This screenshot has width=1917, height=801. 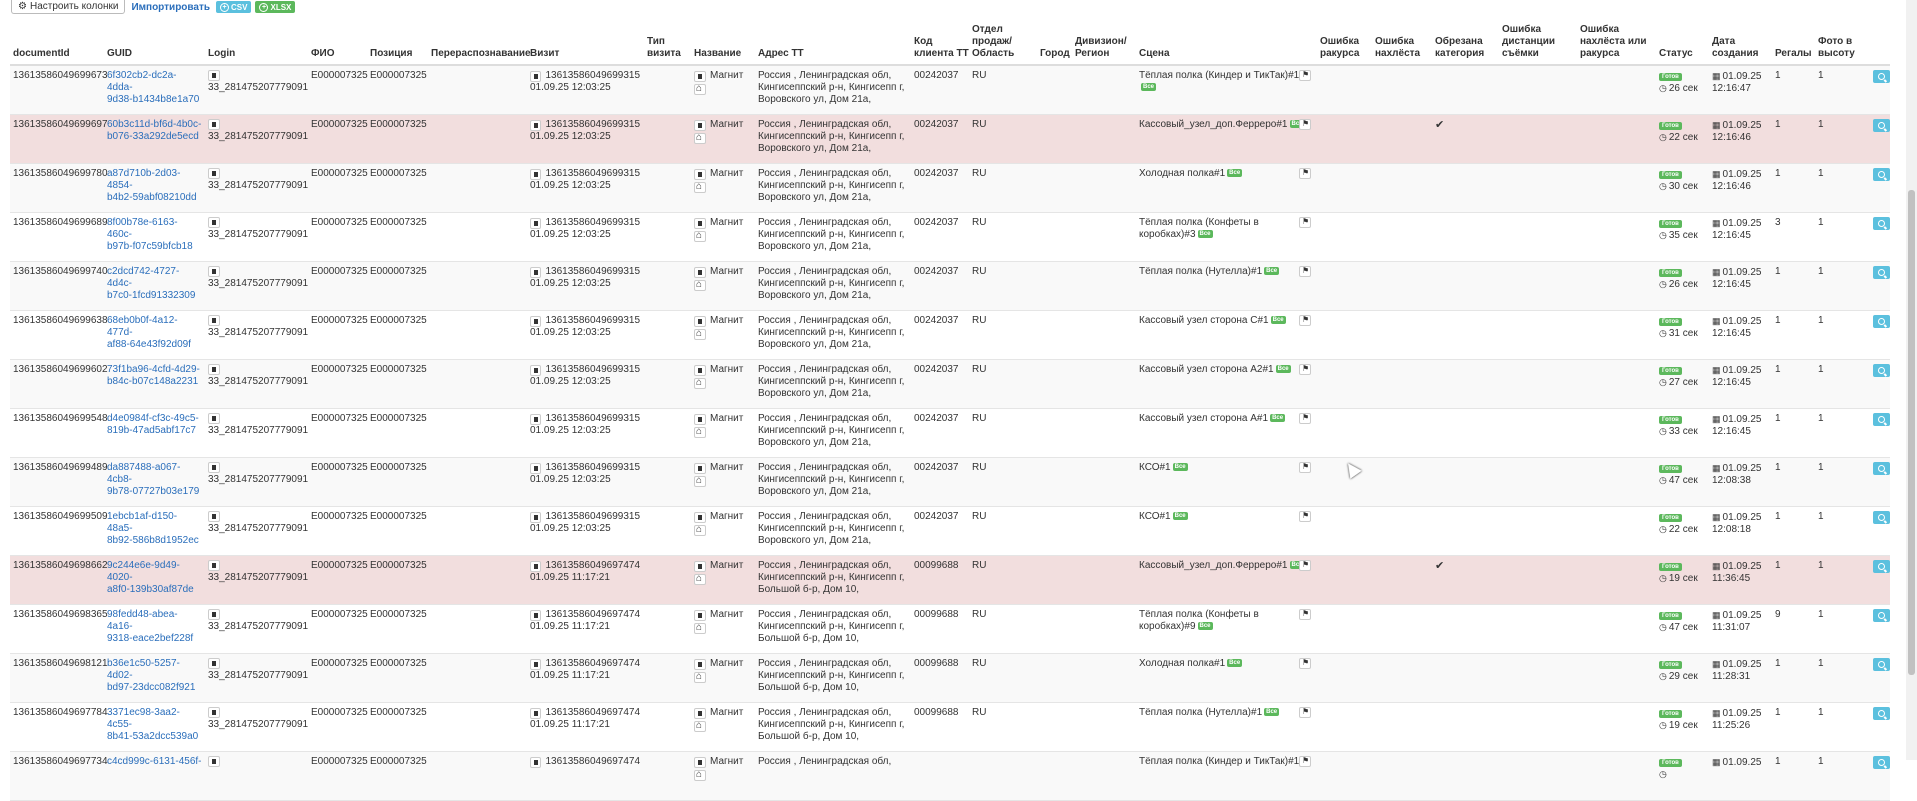 What do you see at coordinates (585, 54) in the screenshot?
I see `column-header: Визит` at bounding box center [585, 54].